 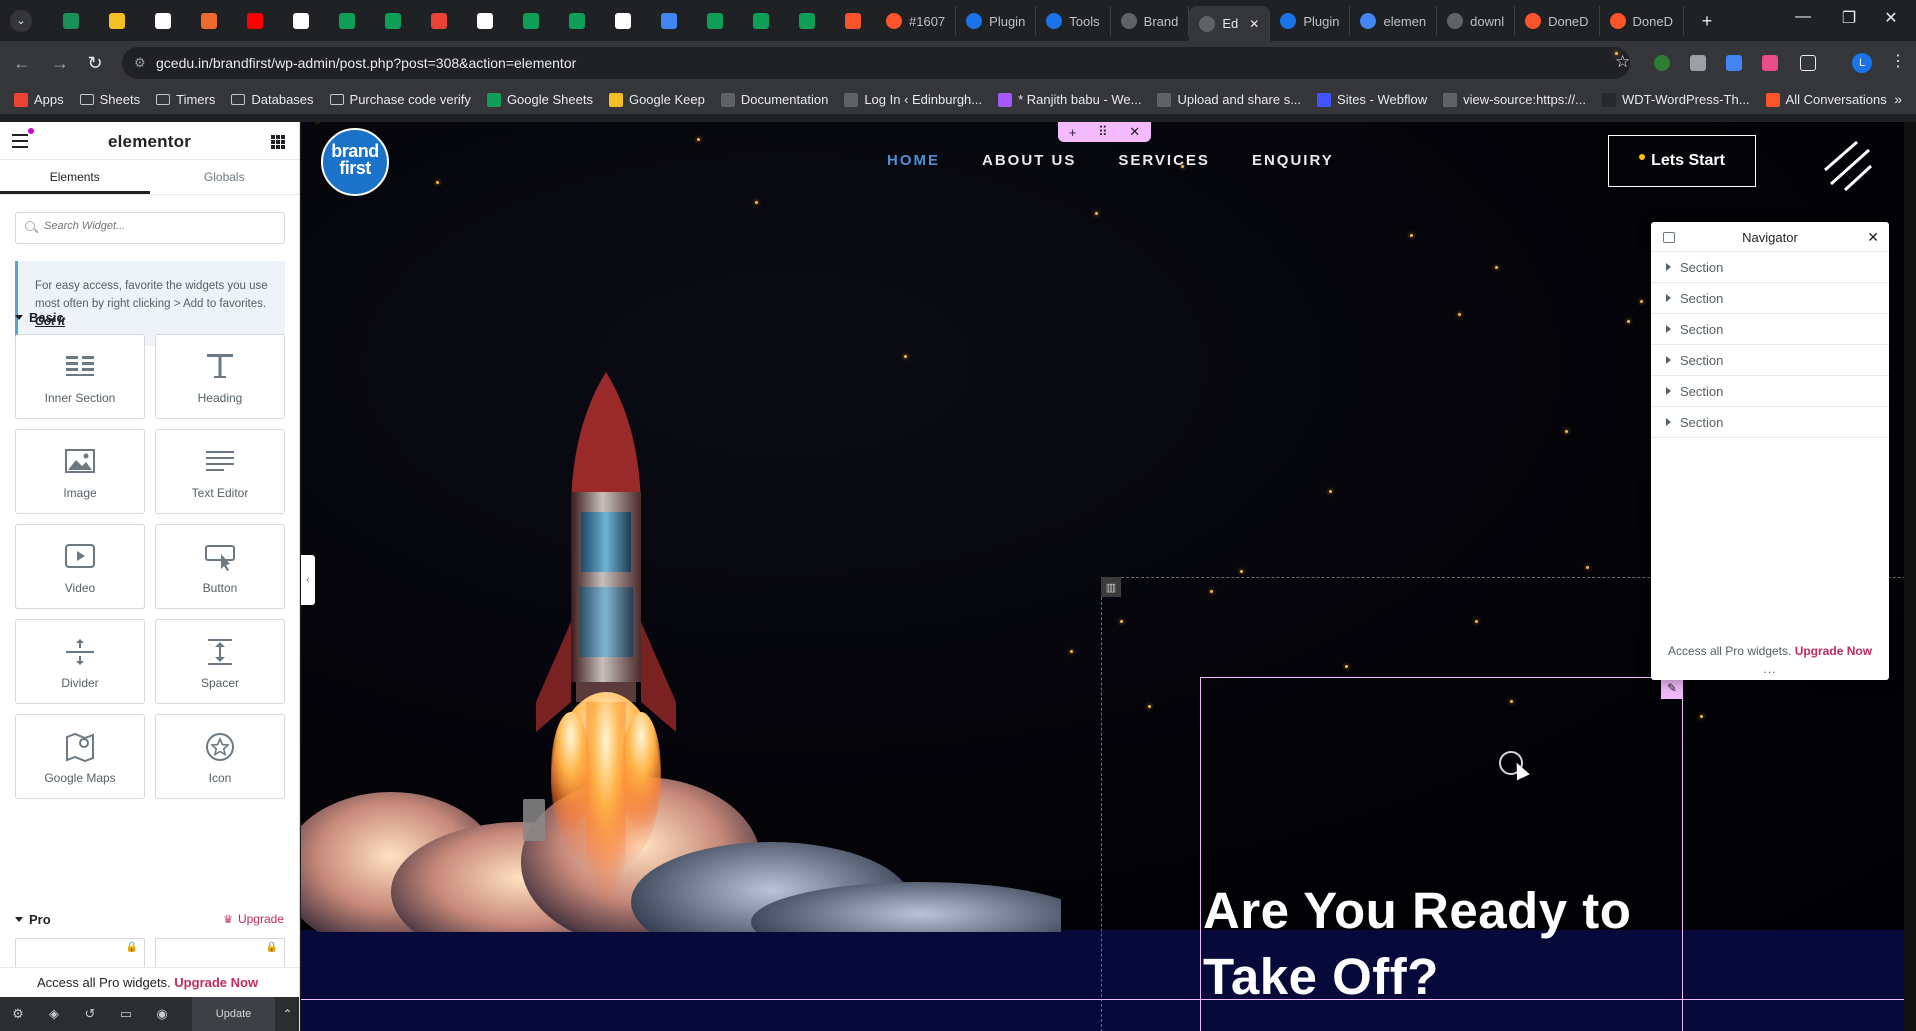 I want to click on browser-menu-icon: ⋮, so click(x=1898, y=61).